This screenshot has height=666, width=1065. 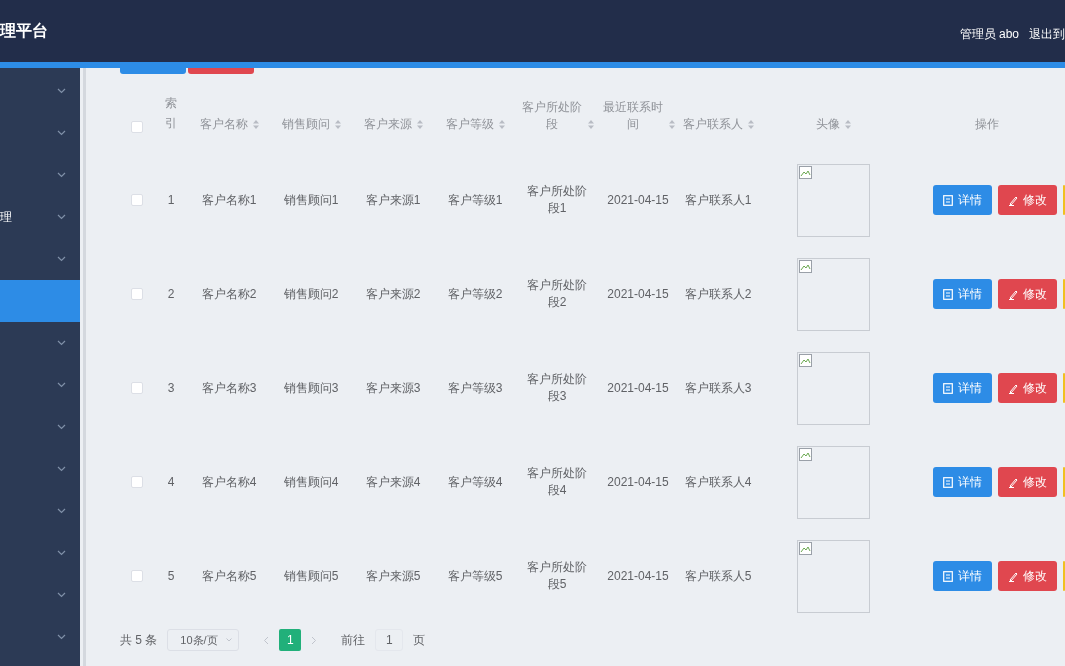 What do you see at coordinates (557, 388) in the screenshot?
I see `table-cell: 客户所处阶段3` at bounding box center [557, 388].